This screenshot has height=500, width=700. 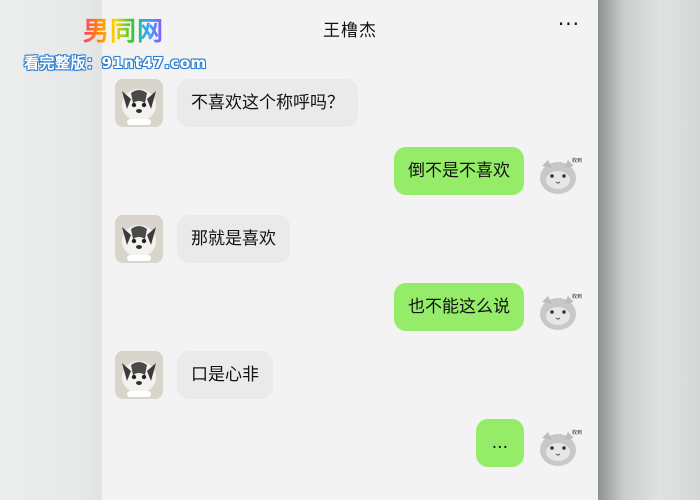 I want to click on chat-header: 王橹杰 ···, so click(x=350, y=29).